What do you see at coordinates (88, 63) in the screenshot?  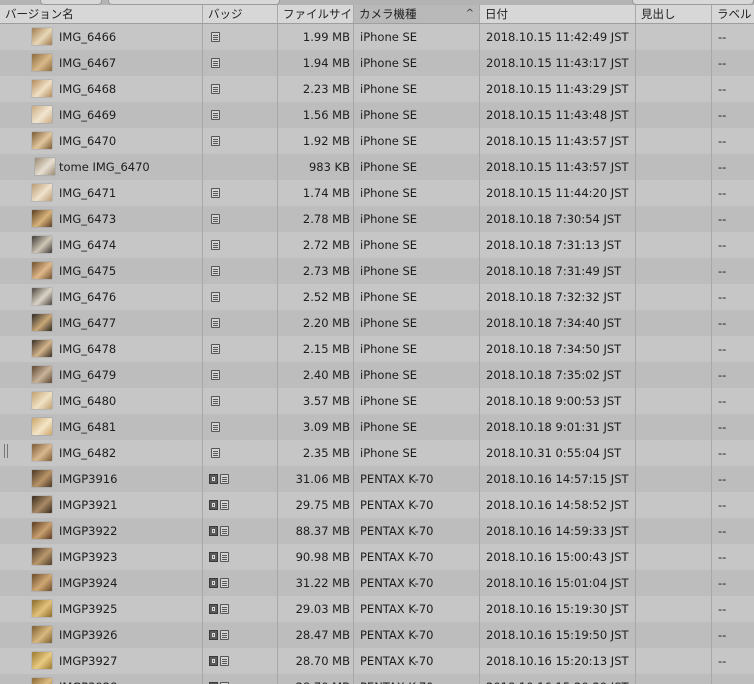 I see `version-name: IMG_6467` at bounding box center [88, 63].